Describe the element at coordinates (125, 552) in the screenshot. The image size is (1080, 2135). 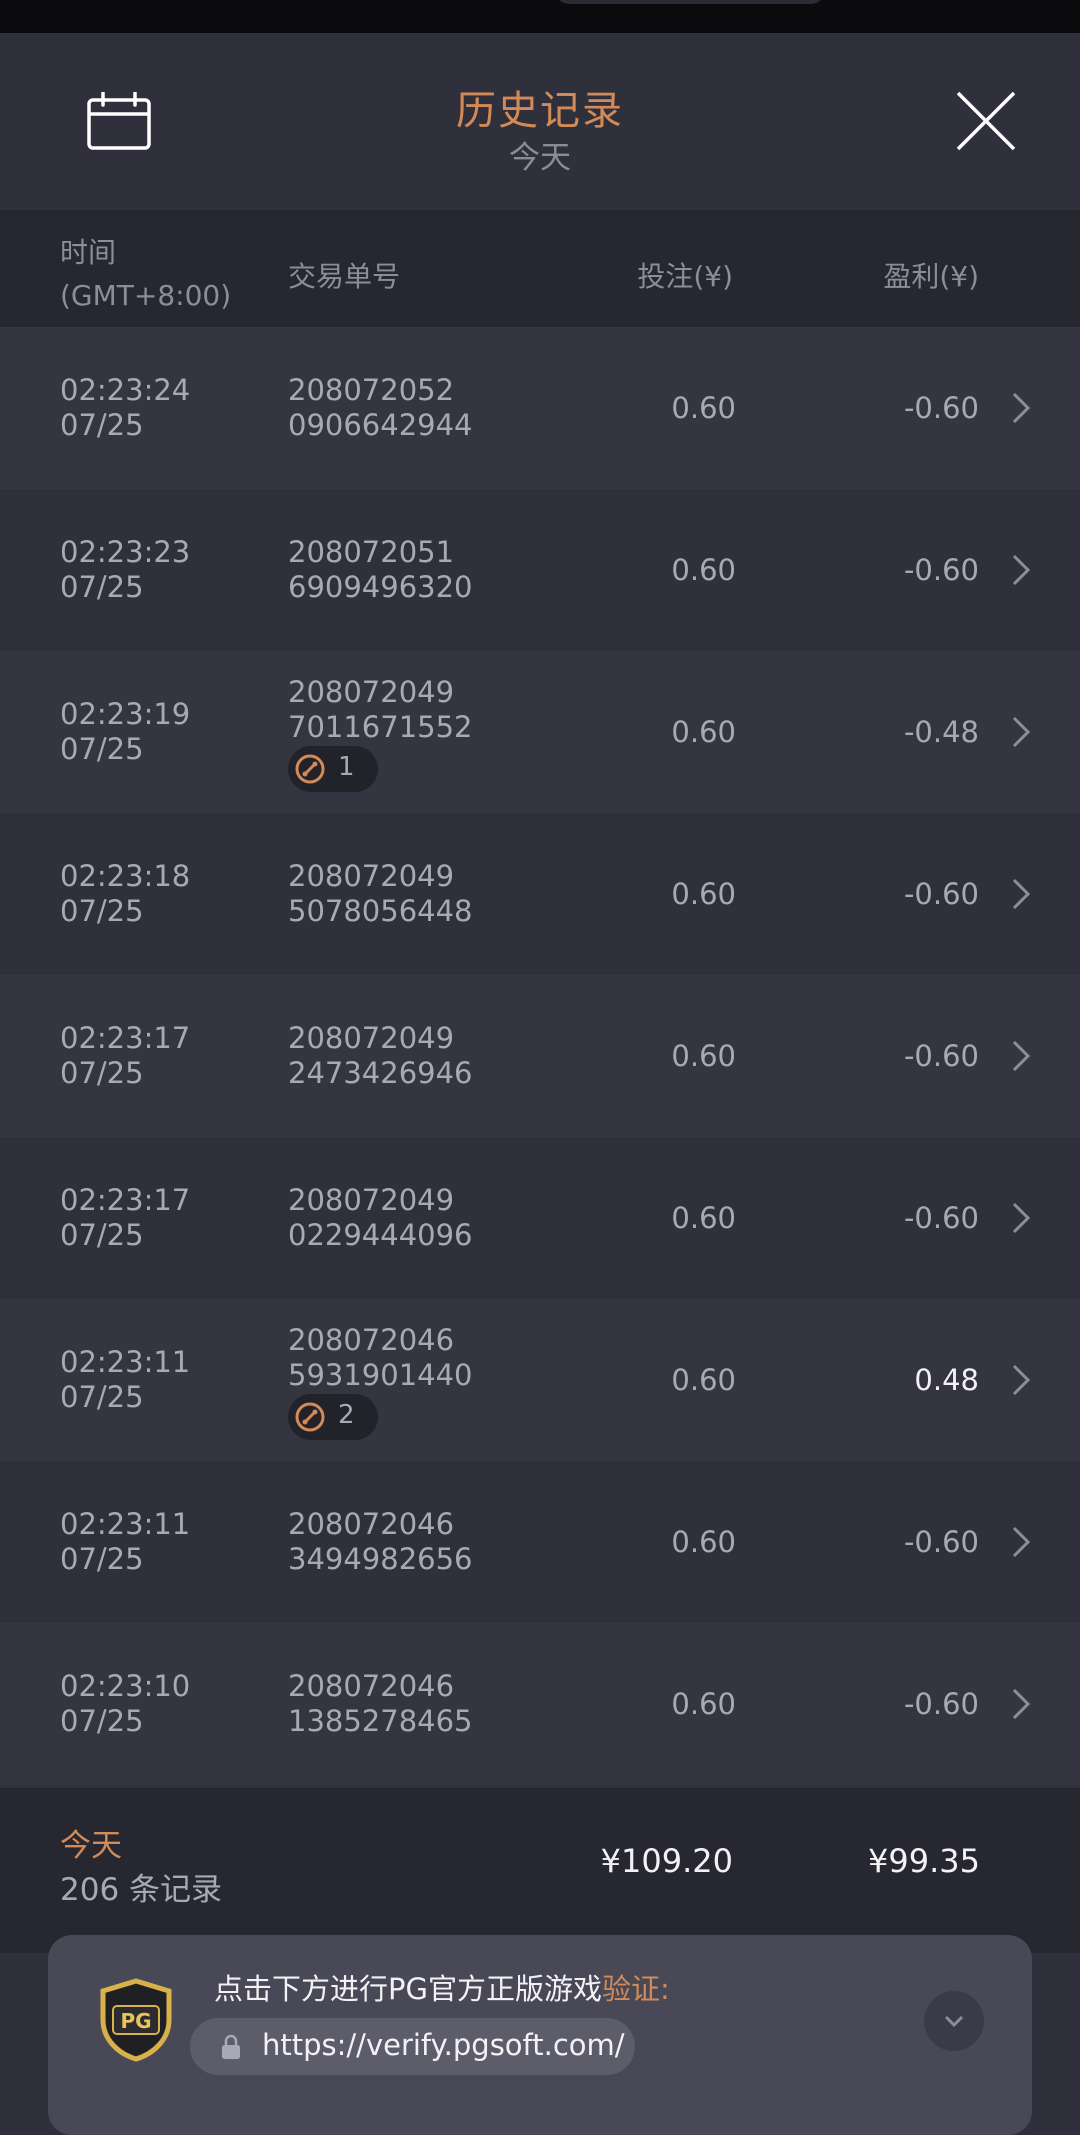
I see `row-time: 02:23:23` at that location.